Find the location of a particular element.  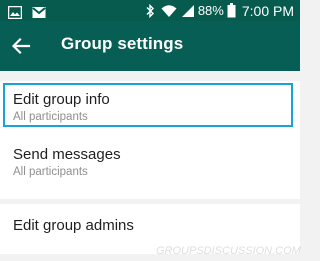

setting-title: Send messages is located at coordinates (67, 154).